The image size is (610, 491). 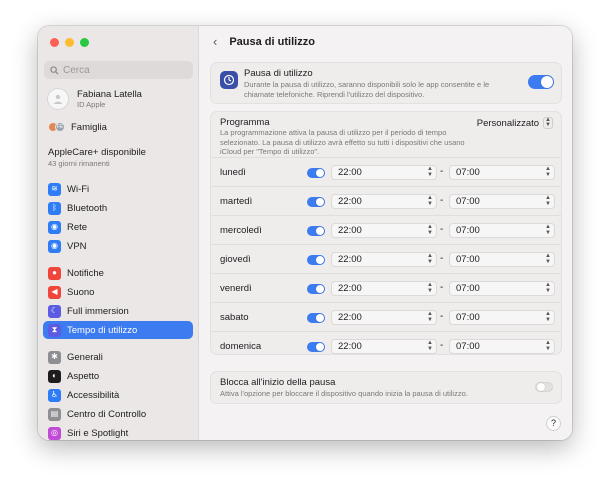 I want to click on day-label: sabato, so click(x=234, y=317).